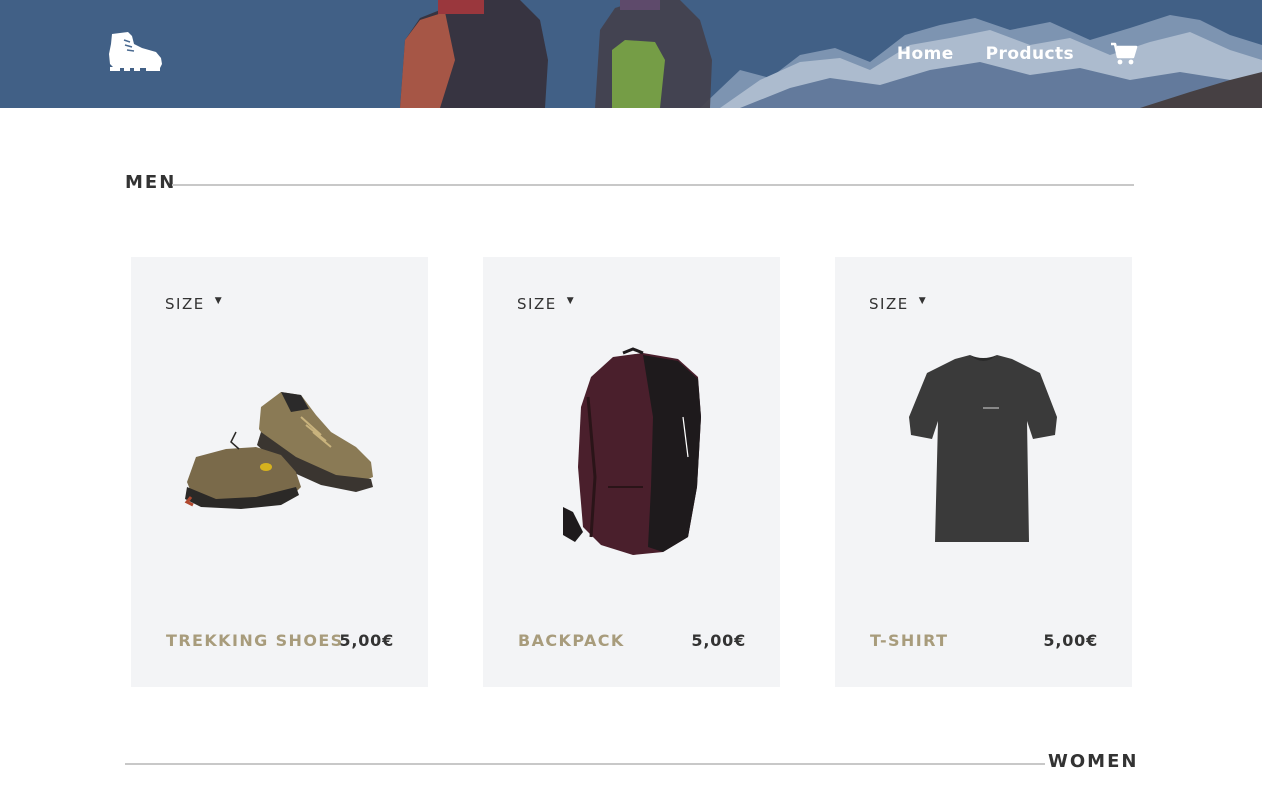  I want to click on main-nav: Home Products, so click(1001, 54).